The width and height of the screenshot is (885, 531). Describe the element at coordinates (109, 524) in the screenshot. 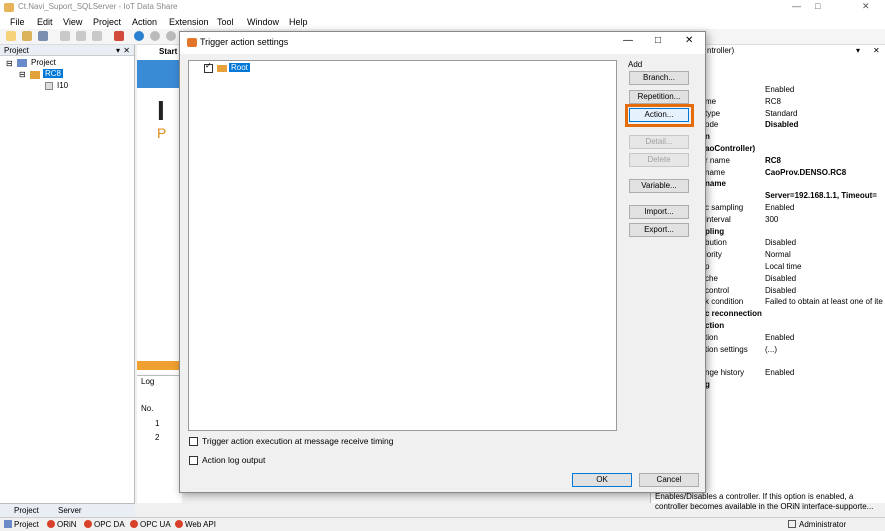

I see `status-opc-da-label: OPC DA` at that location.